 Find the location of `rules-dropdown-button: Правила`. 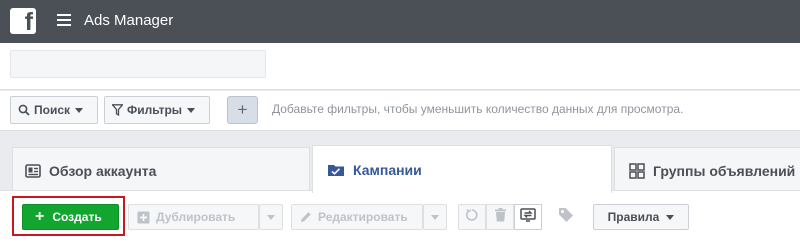

rules-dropdown-button: Правила is located at coordinates (641, 217).